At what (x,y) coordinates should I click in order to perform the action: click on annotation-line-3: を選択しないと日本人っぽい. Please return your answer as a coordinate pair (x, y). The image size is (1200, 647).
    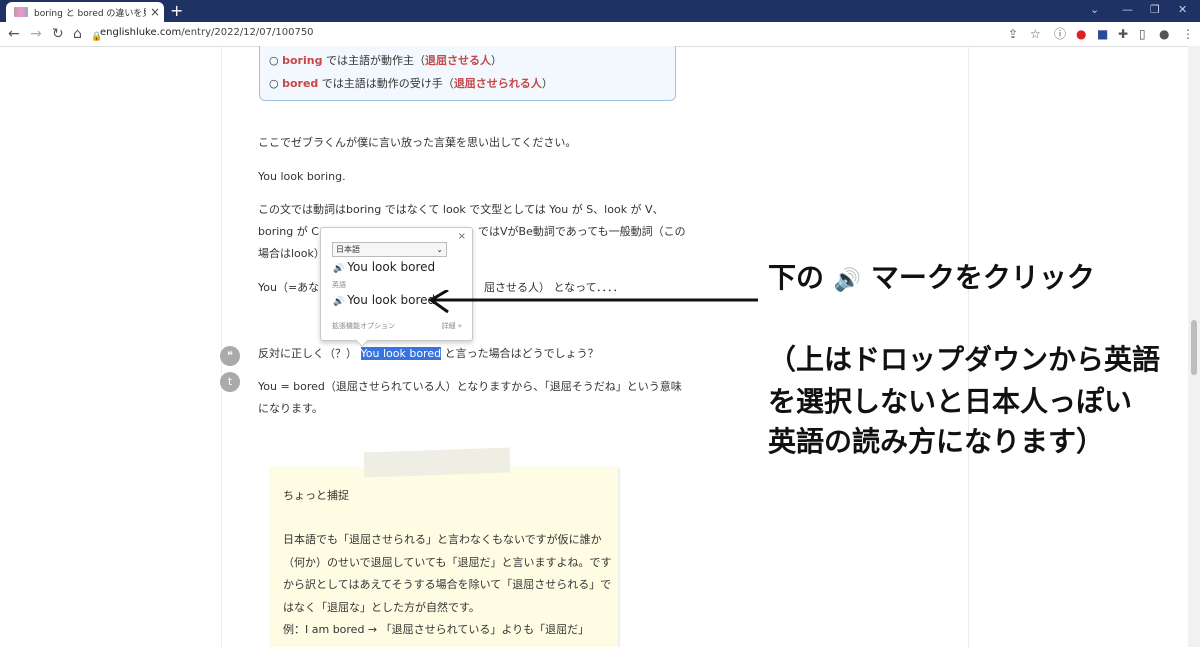
    Looking at the image, I should click on (950, 401).